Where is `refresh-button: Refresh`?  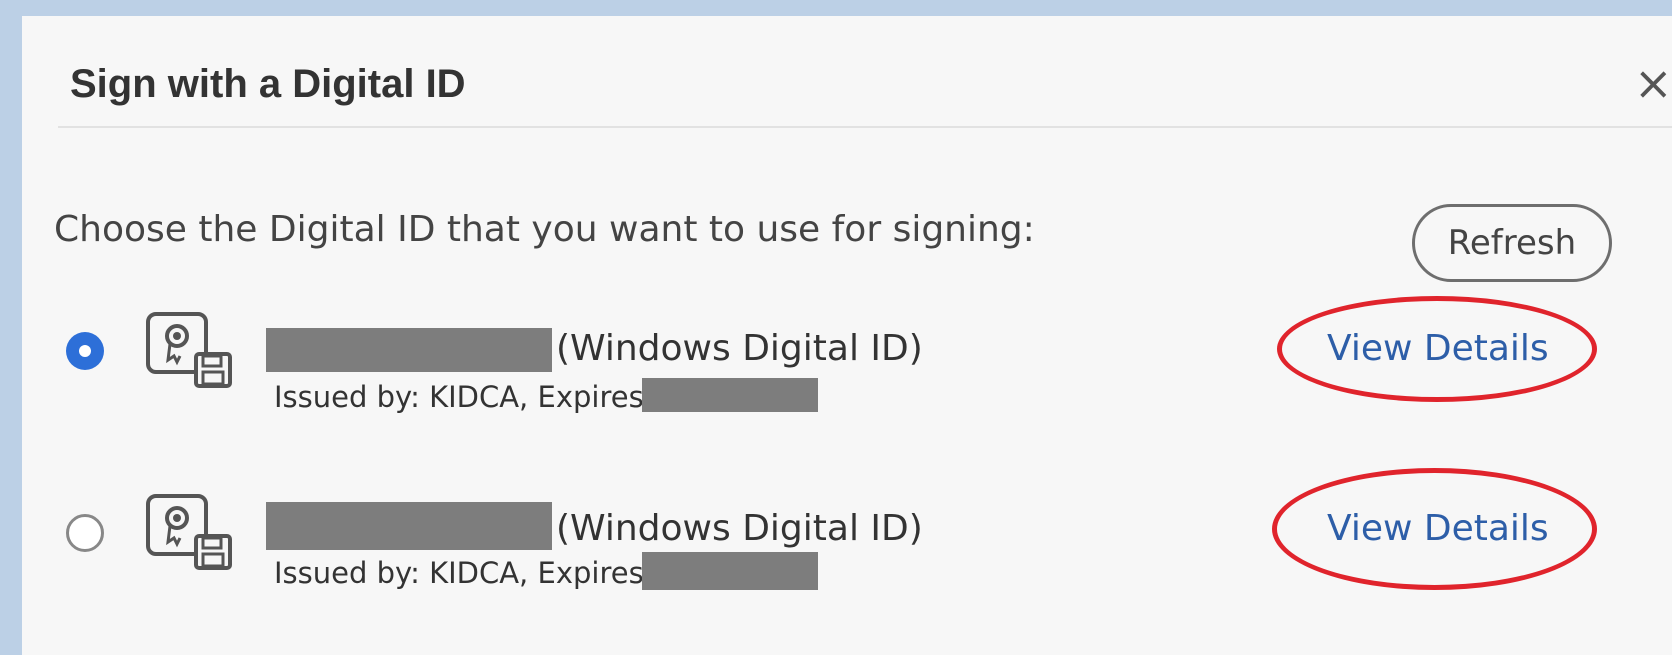
refresh-button: Refresh is located at coordinates (1512, 243).